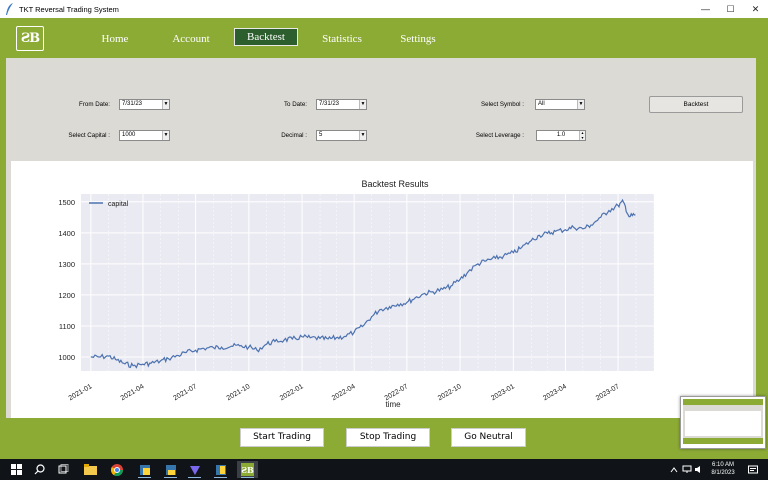 The image size is (768, 480). What do you see at coordinates (723, 441) in the screenshot?
I see `thumbnail-footer` at bounding box center [723, 441].